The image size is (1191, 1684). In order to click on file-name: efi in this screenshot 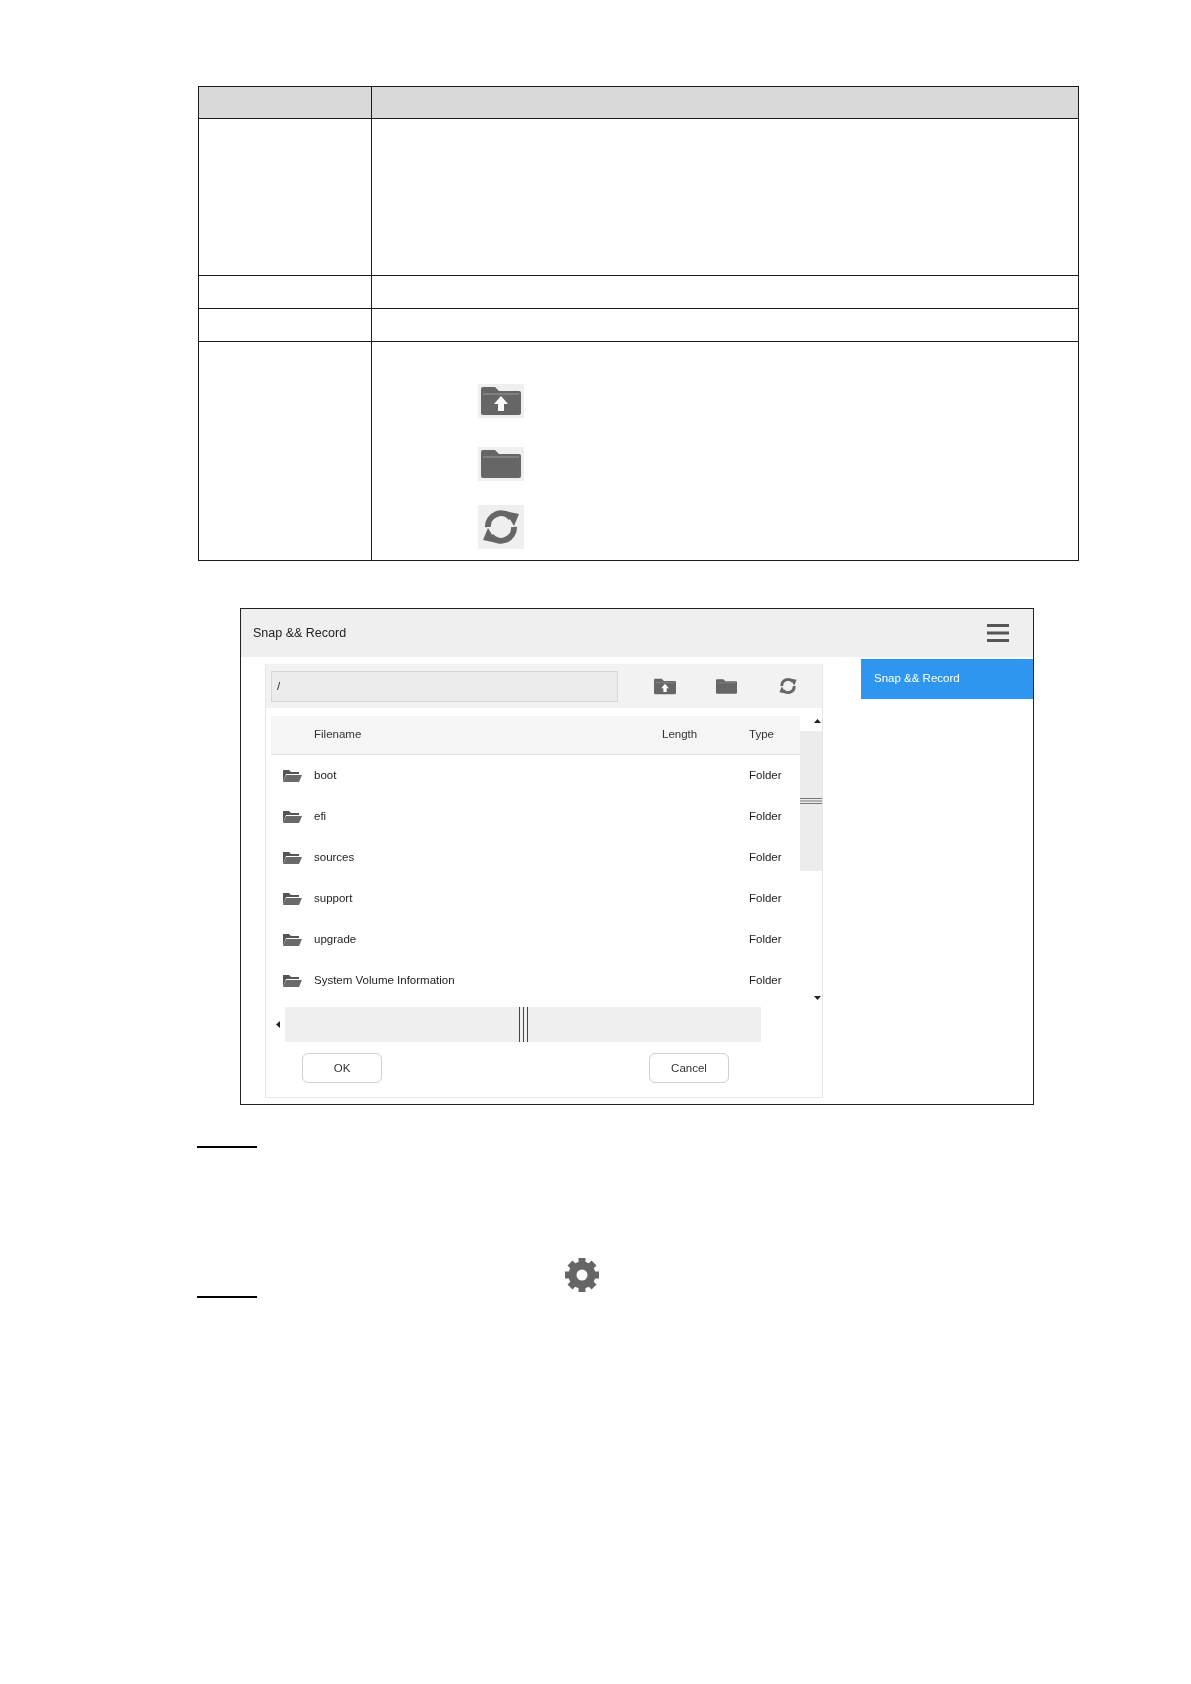, I will do `click(321, 816)`.